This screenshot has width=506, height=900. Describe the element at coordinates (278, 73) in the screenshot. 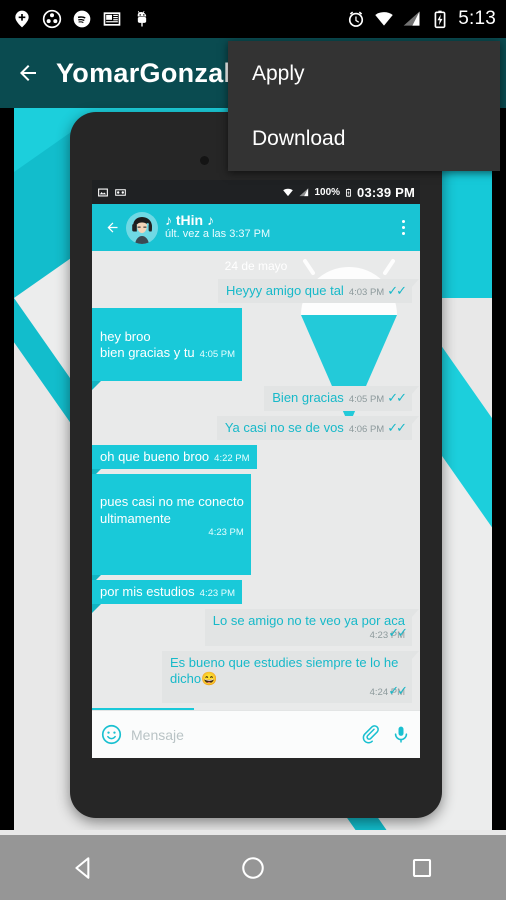

I see `menu-item-label: Apply` at that location.